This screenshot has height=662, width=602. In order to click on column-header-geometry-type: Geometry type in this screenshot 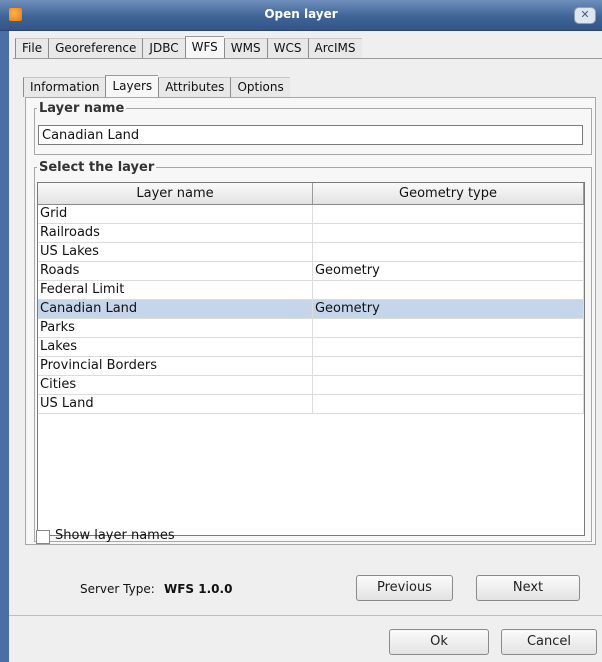, I will do `click(448, 193)`.